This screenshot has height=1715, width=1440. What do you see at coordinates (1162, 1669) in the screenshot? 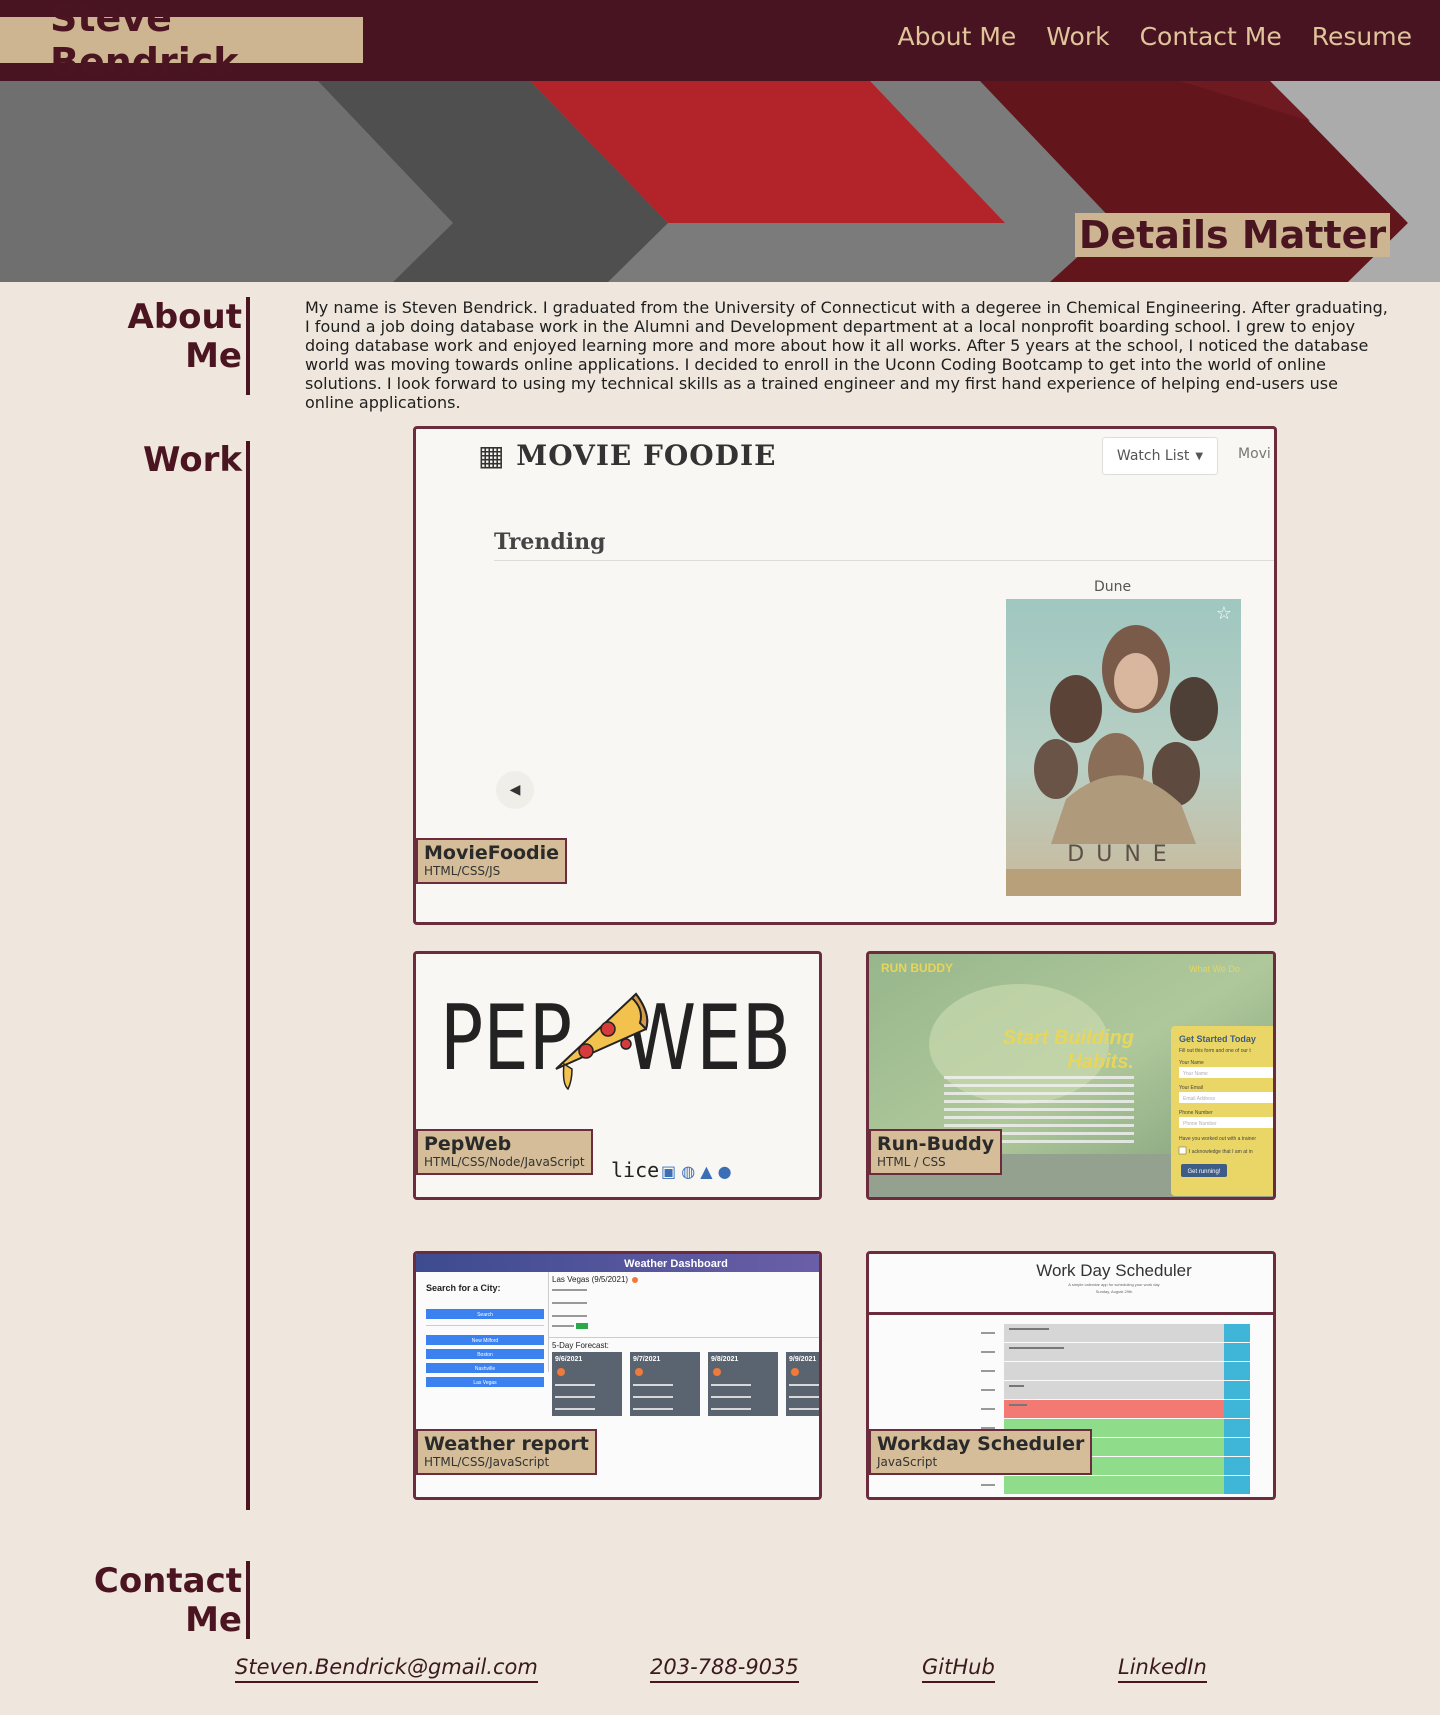
I see `linkedin-link: LinkedIn` at bounding box center [1162, 1669].